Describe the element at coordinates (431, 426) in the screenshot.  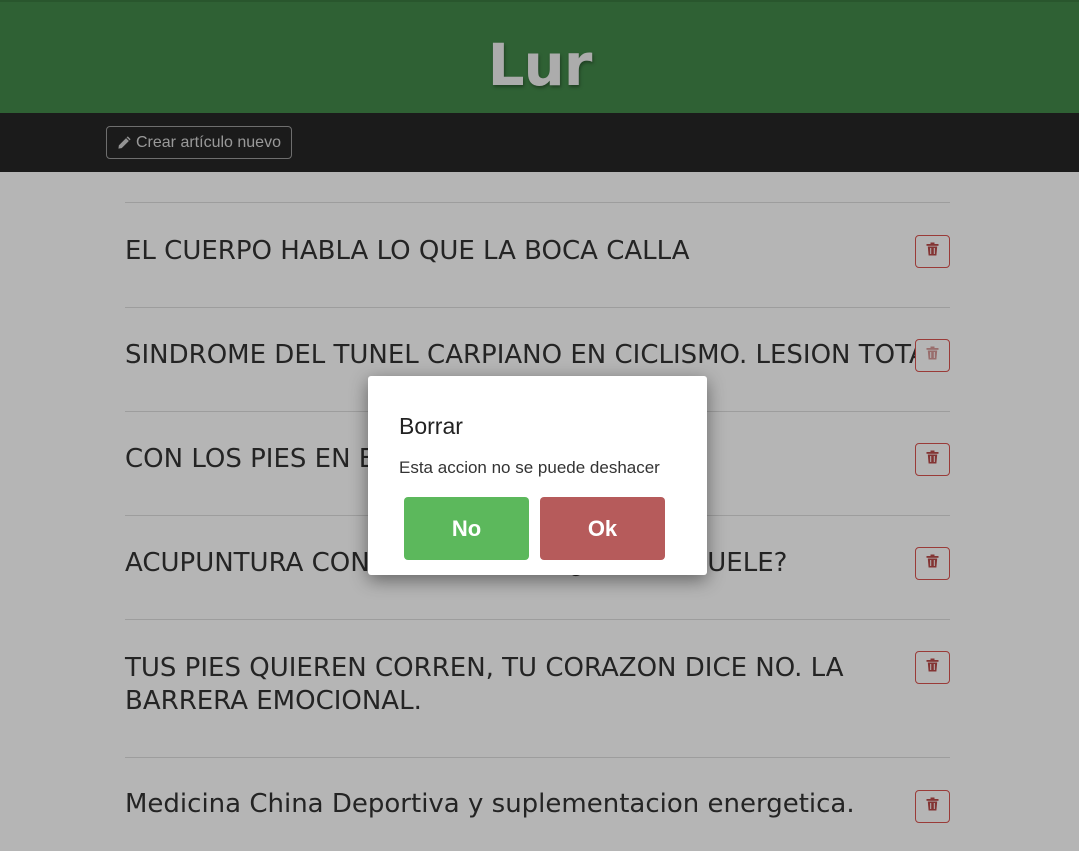
I see `dialog-title: Borrar` at that location.